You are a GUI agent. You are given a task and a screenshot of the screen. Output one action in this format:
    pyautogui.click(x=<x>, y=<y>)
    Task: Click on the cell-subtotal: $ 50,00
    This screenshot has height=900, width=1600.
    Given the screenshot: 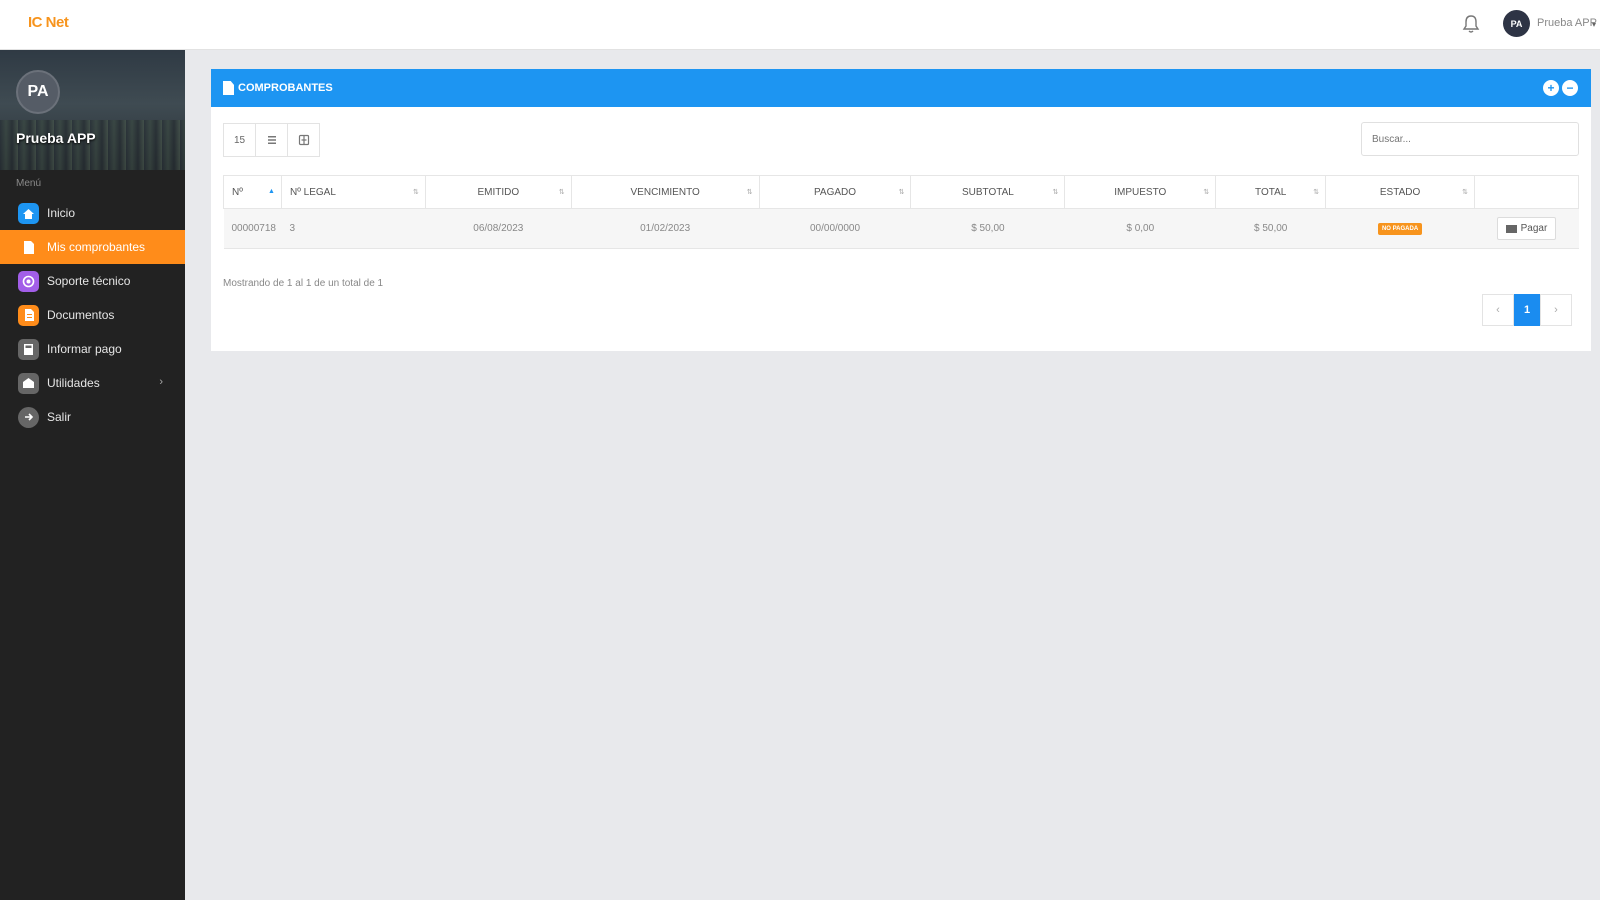 What is the action you would take?
    pyautogui.click(x=987, y=228)
    